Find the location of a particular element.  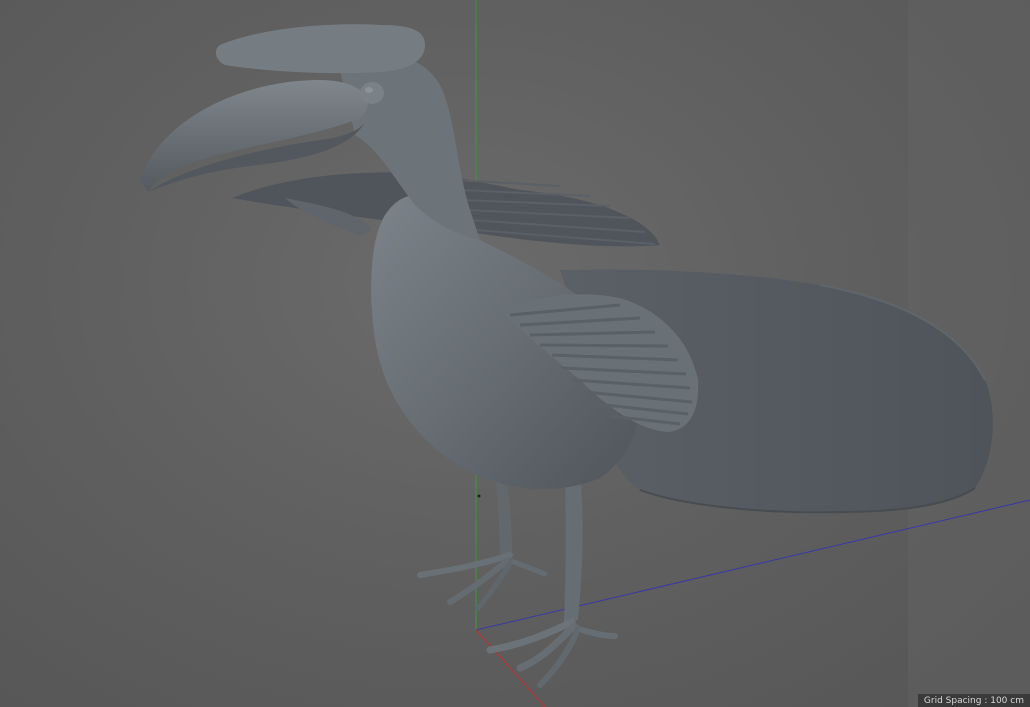

origin-dot is located at coordinates (479, 496).